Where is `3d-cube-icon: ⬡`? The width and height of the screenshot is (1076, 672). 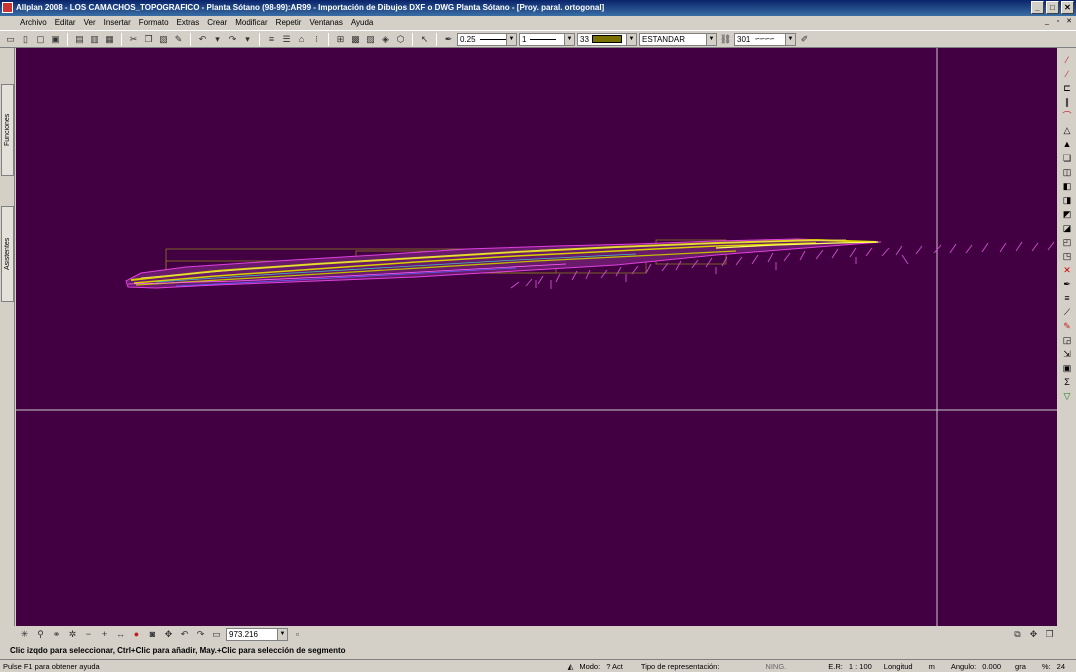
3d-cube-icon: ⬡ is located at coordinates (400, 39).